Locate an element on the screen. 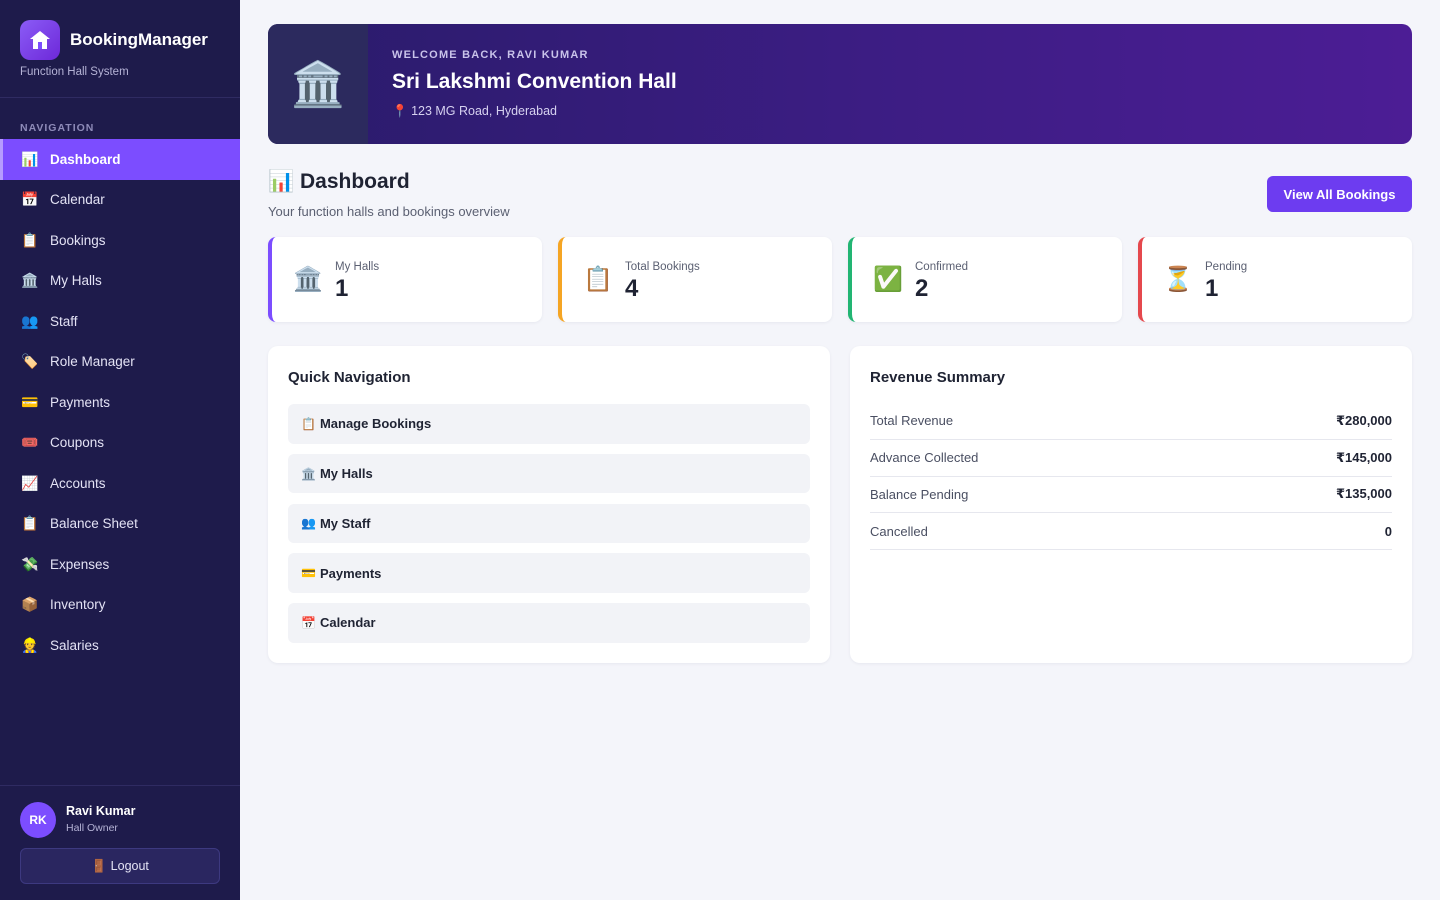  credit-card-icon: 💳 is located at coordinates (308, 573).